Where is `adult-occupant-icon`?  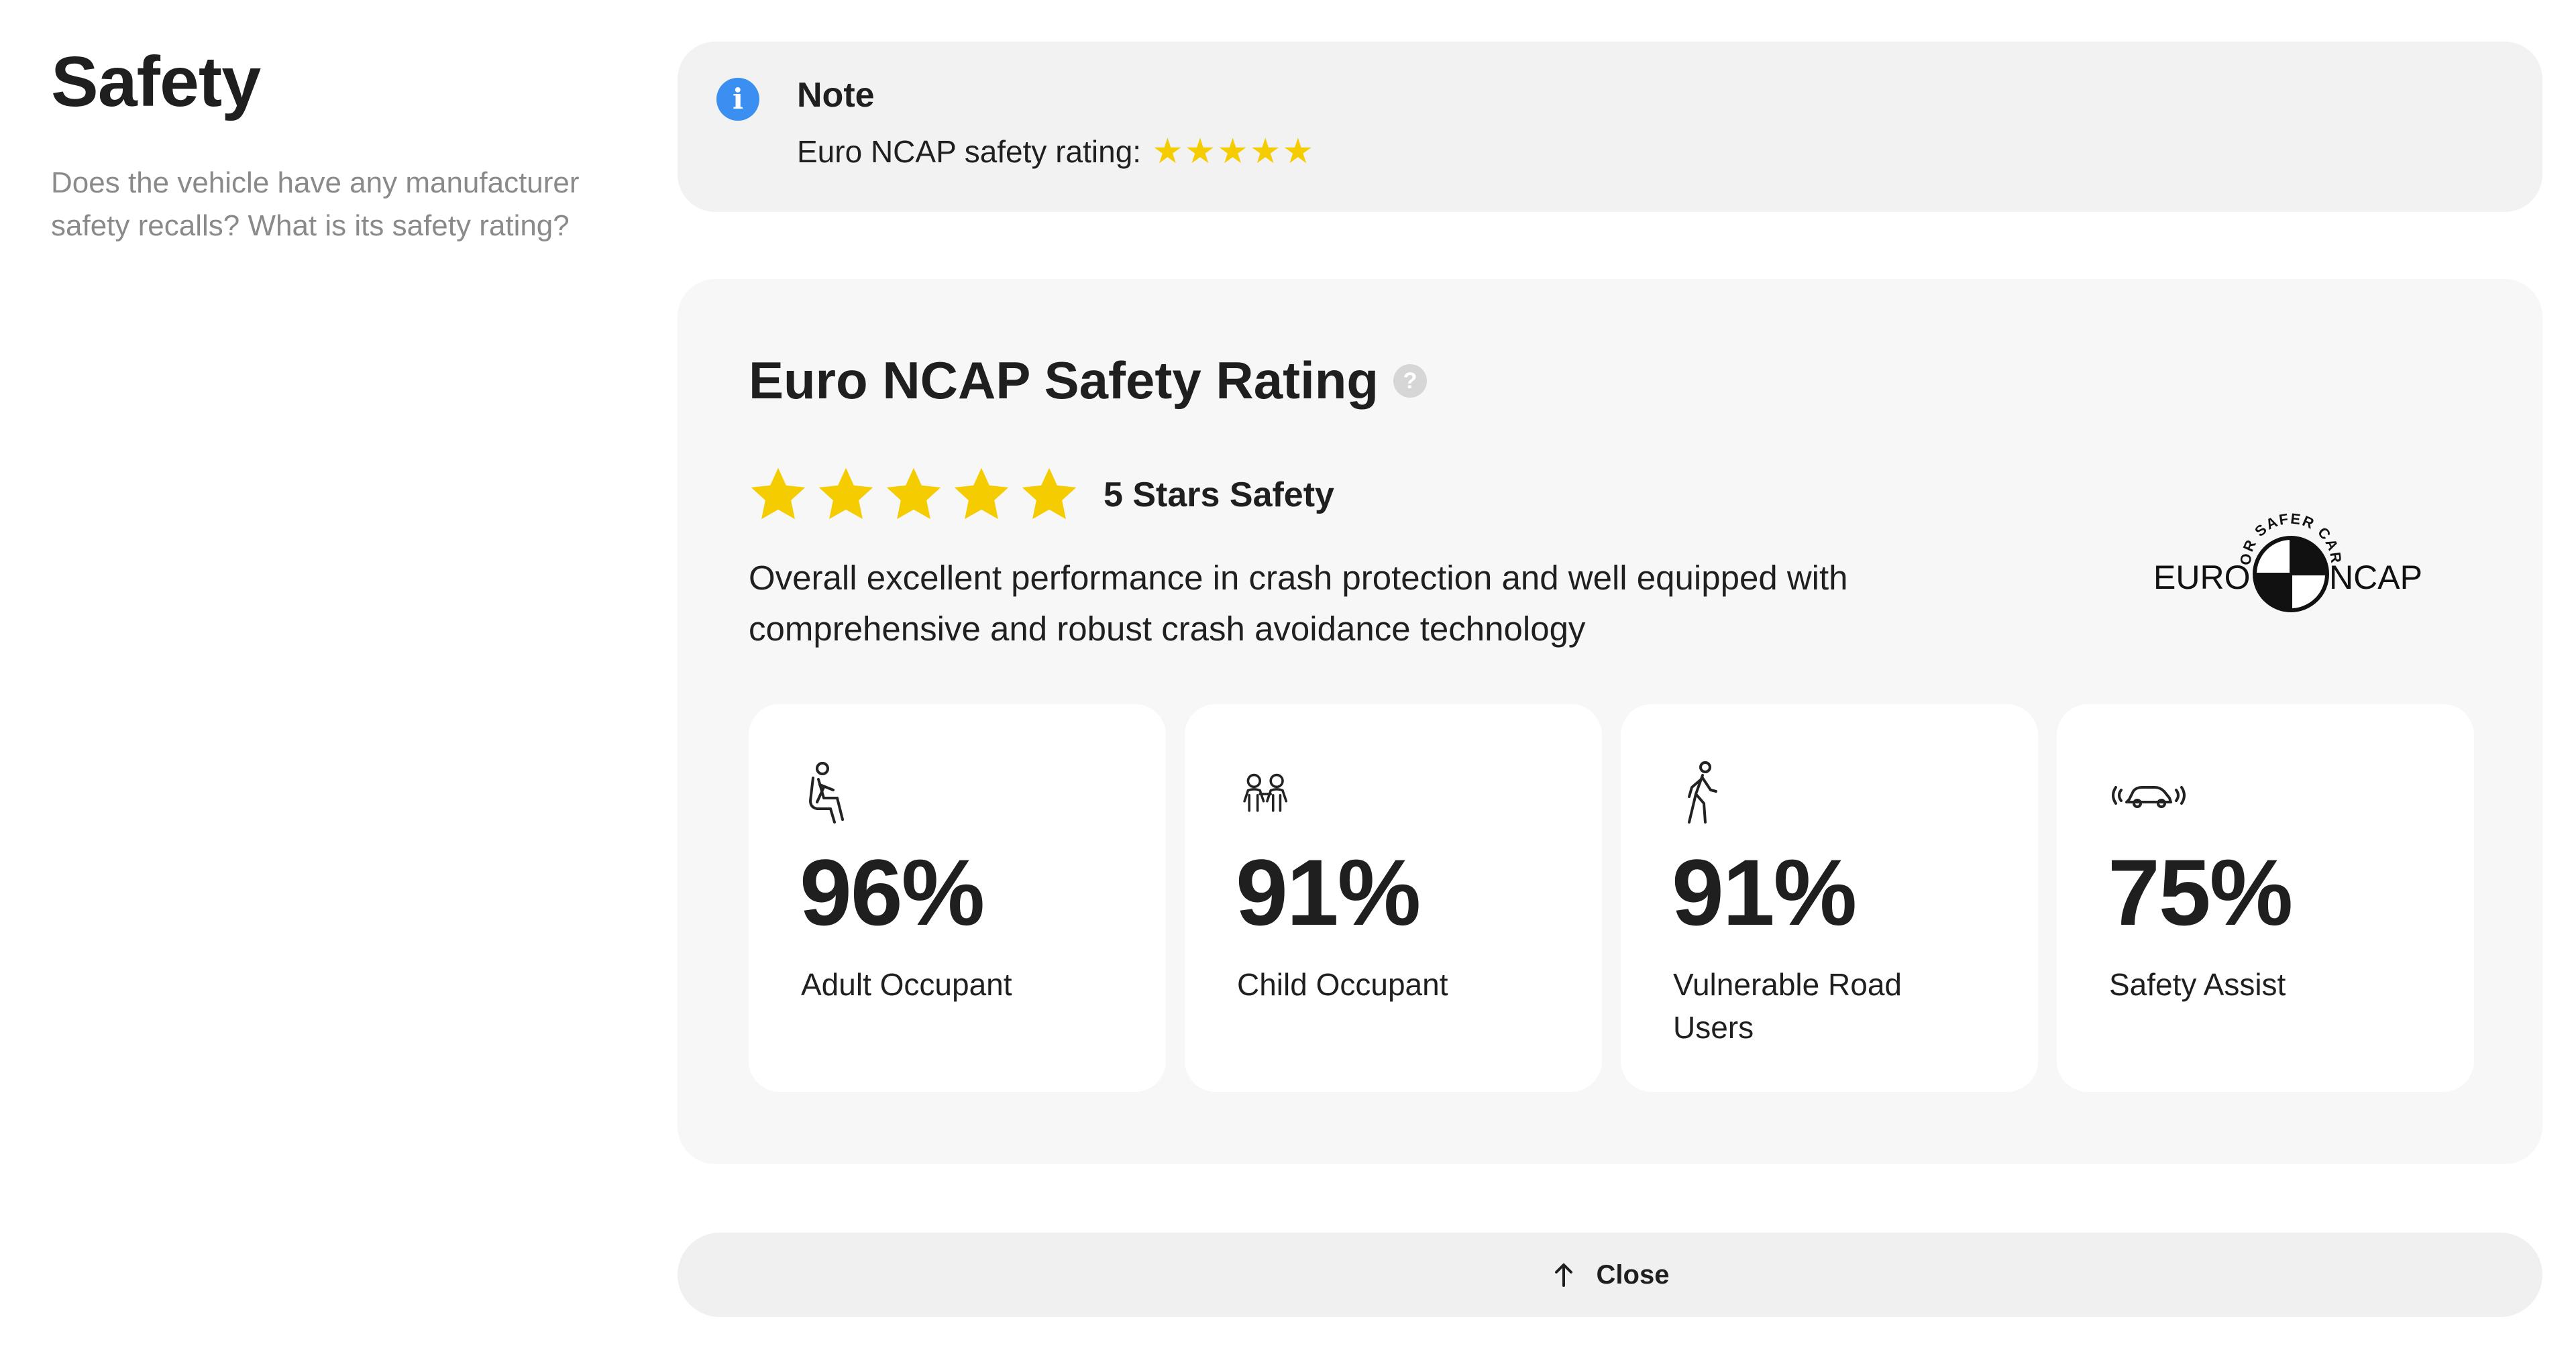
adult-occupant-icon is located at coordinates (826, 793).